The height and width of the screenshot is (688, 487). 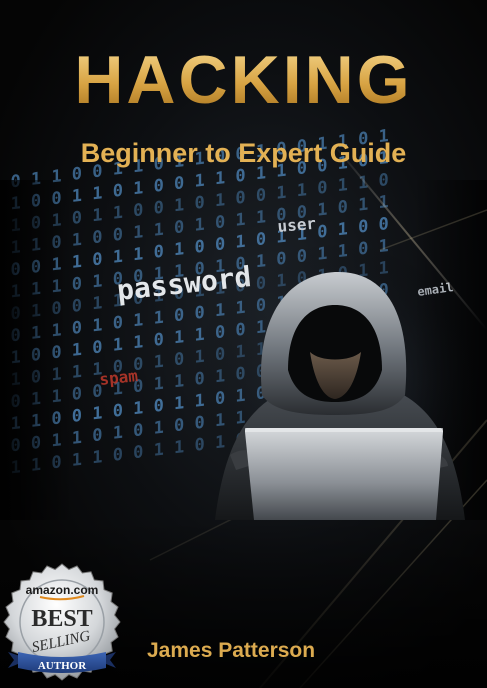 What do you see at coordinates (62, 590) in the screenshot?
I see `badge-brand: amazon.com` at bounding box center [62, 590].